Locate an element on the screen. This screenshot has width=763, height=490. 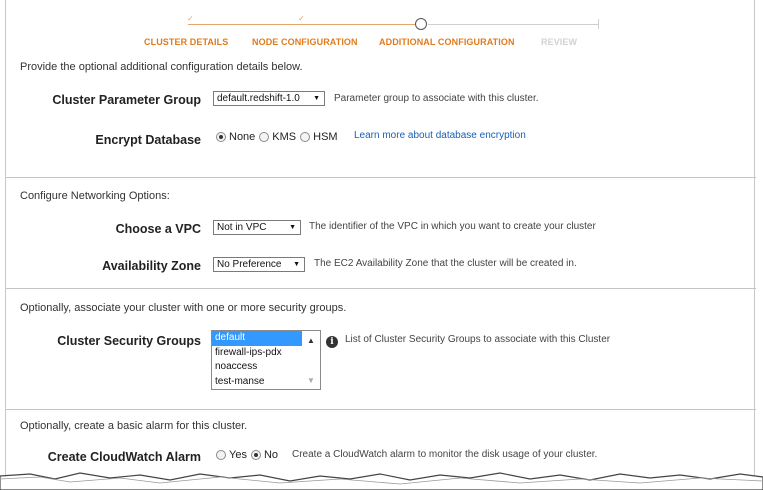
list-item: noaccess is located at coordinates (257, 367).